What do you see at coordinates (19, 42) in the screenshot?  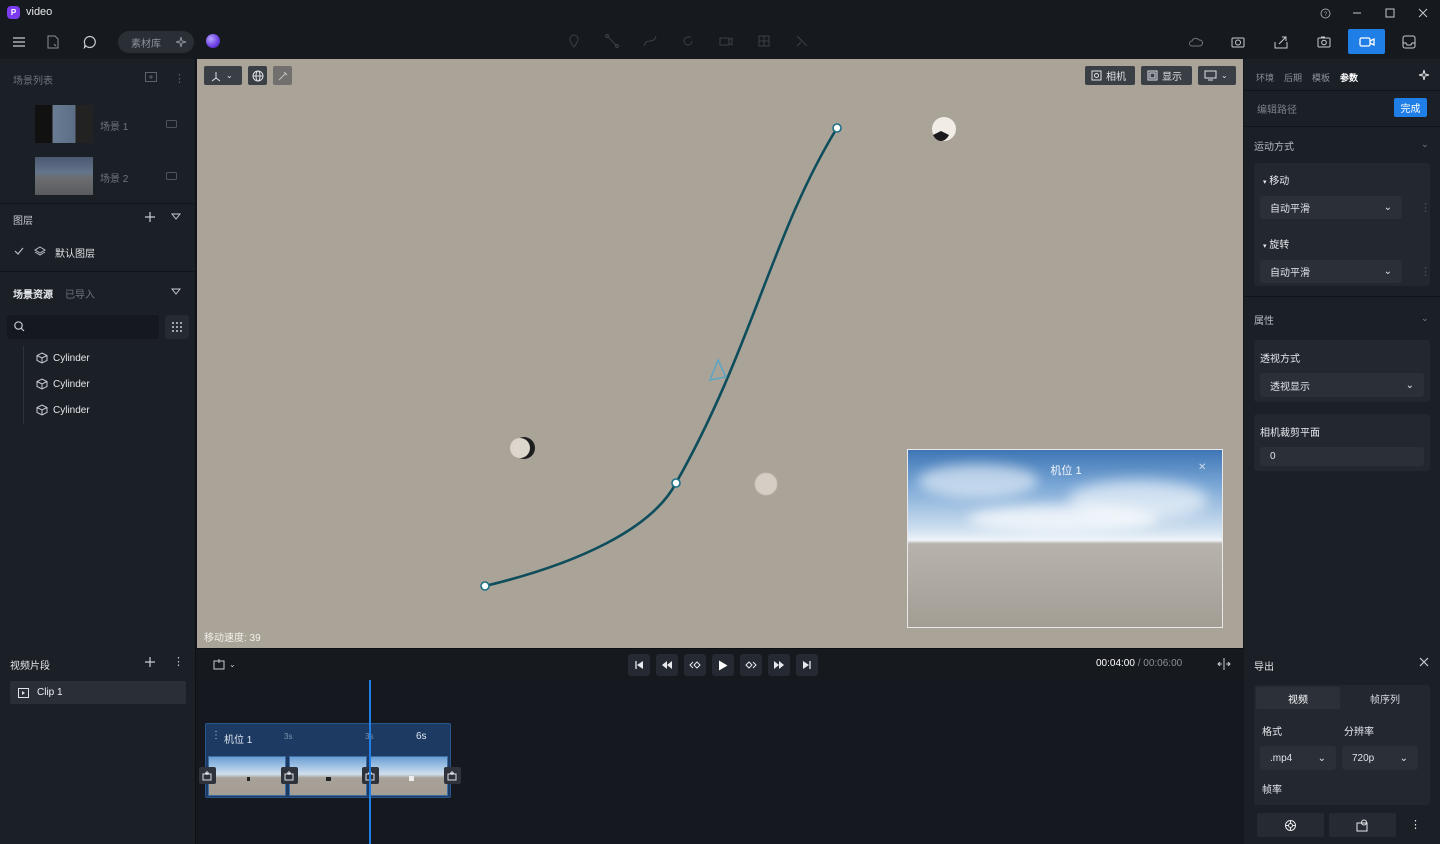 I see `menu-icon` at bounding box center [19, 42].